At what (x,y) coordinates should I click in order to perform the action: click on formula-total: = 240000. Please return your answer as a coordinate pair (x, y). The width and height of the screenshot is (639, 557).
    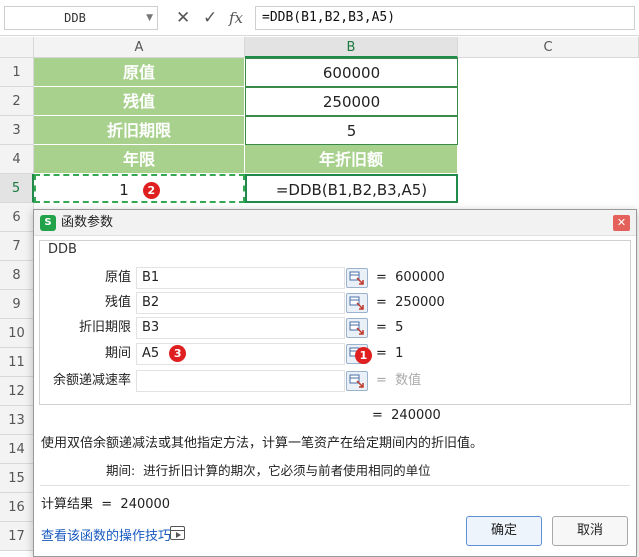
    Looking at the image, I should click on (406, 415).